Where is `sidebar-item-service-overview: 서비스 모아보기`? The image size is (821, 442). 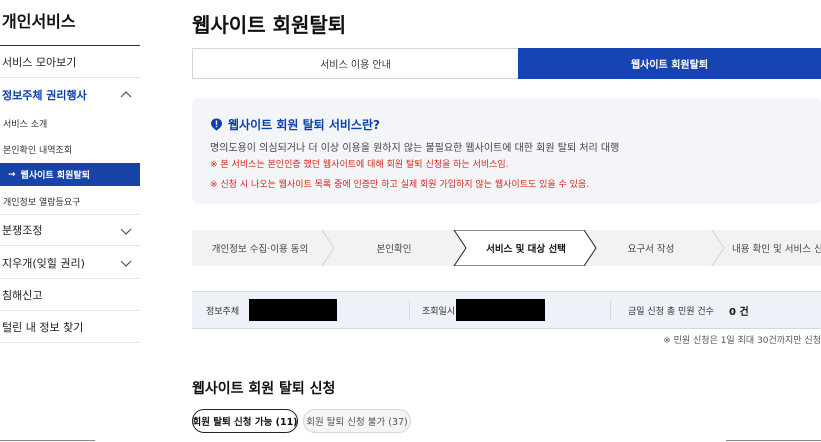
sidebar-item-service-overview: 서비스 모아보기 is located at coordinates (70, 62).